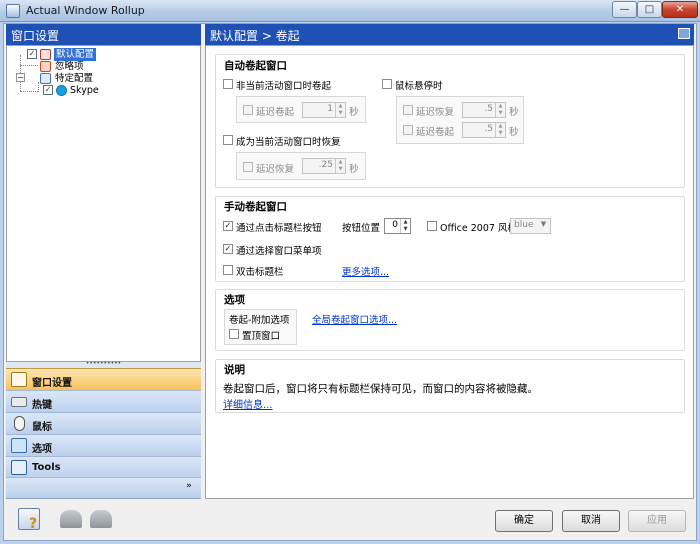  What do you see at coordinates (543, 224) in the screenshot?
I see `chevron-down-icon: ▼` at bounding box center [543, 224].